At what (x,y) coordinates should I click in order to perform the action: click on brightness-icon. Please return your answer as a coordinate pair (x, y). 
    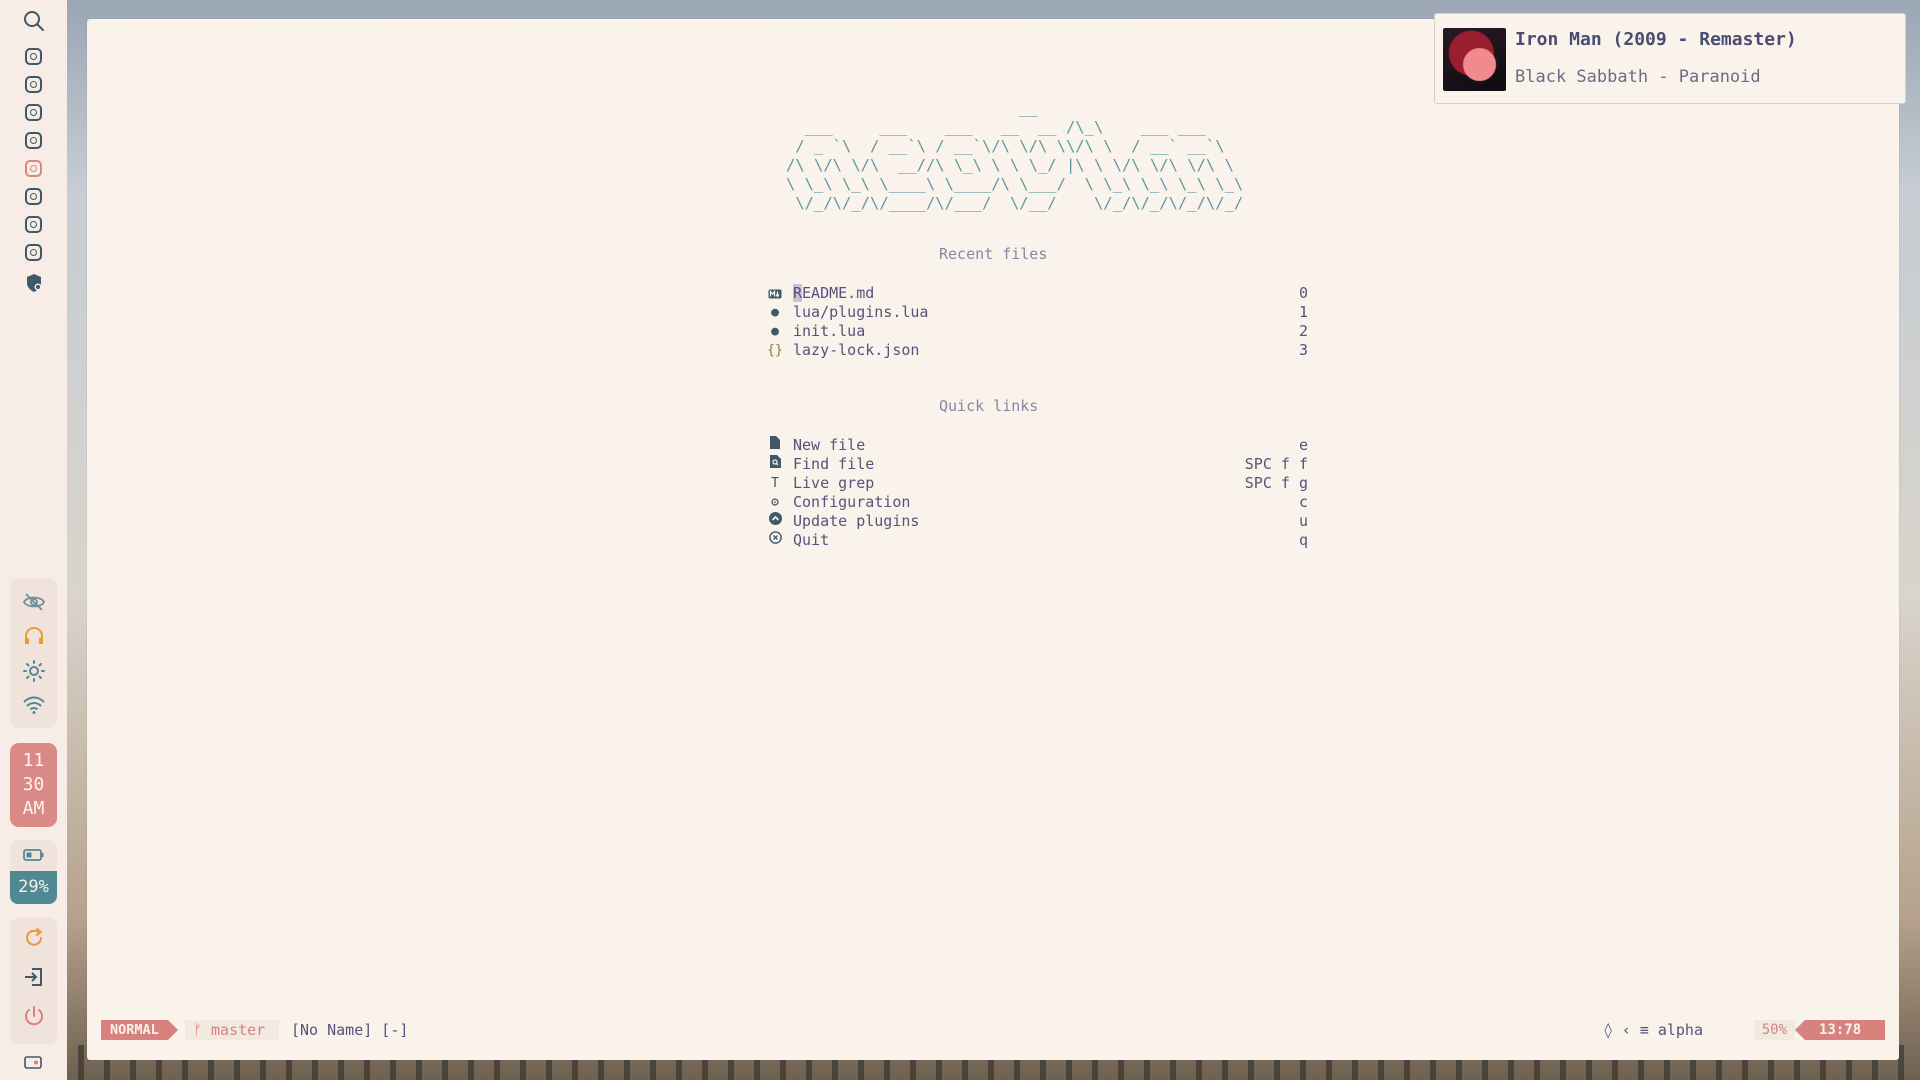
    Looking at the image, I should click on (34, 671).